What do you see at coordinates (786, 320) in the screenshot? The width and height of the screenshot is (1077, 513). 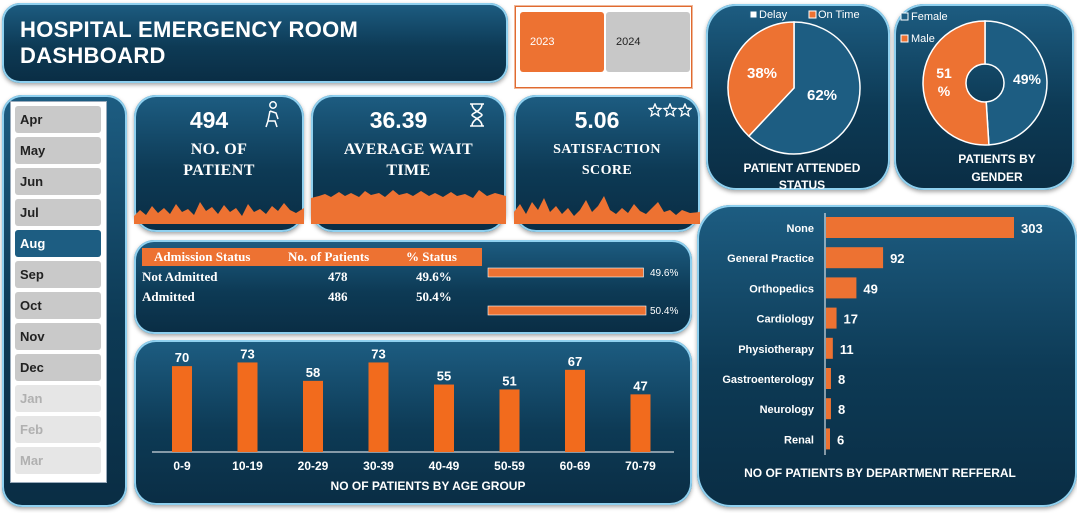 I see `dept-category-label: Cardiology` at bounding box center [786, 320].